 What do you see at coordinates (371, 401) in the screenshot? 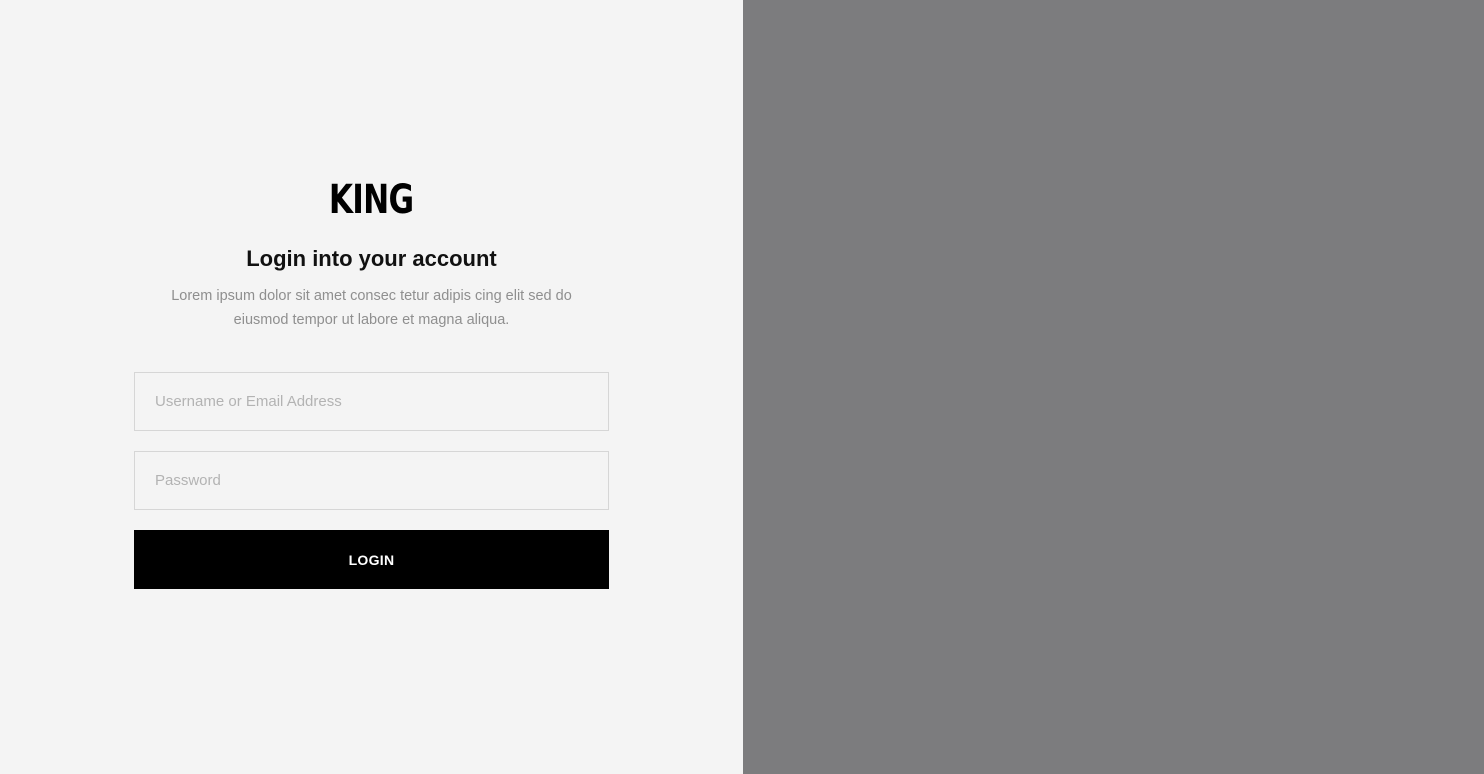
I see `username-input` at bounding box center [371, 401].